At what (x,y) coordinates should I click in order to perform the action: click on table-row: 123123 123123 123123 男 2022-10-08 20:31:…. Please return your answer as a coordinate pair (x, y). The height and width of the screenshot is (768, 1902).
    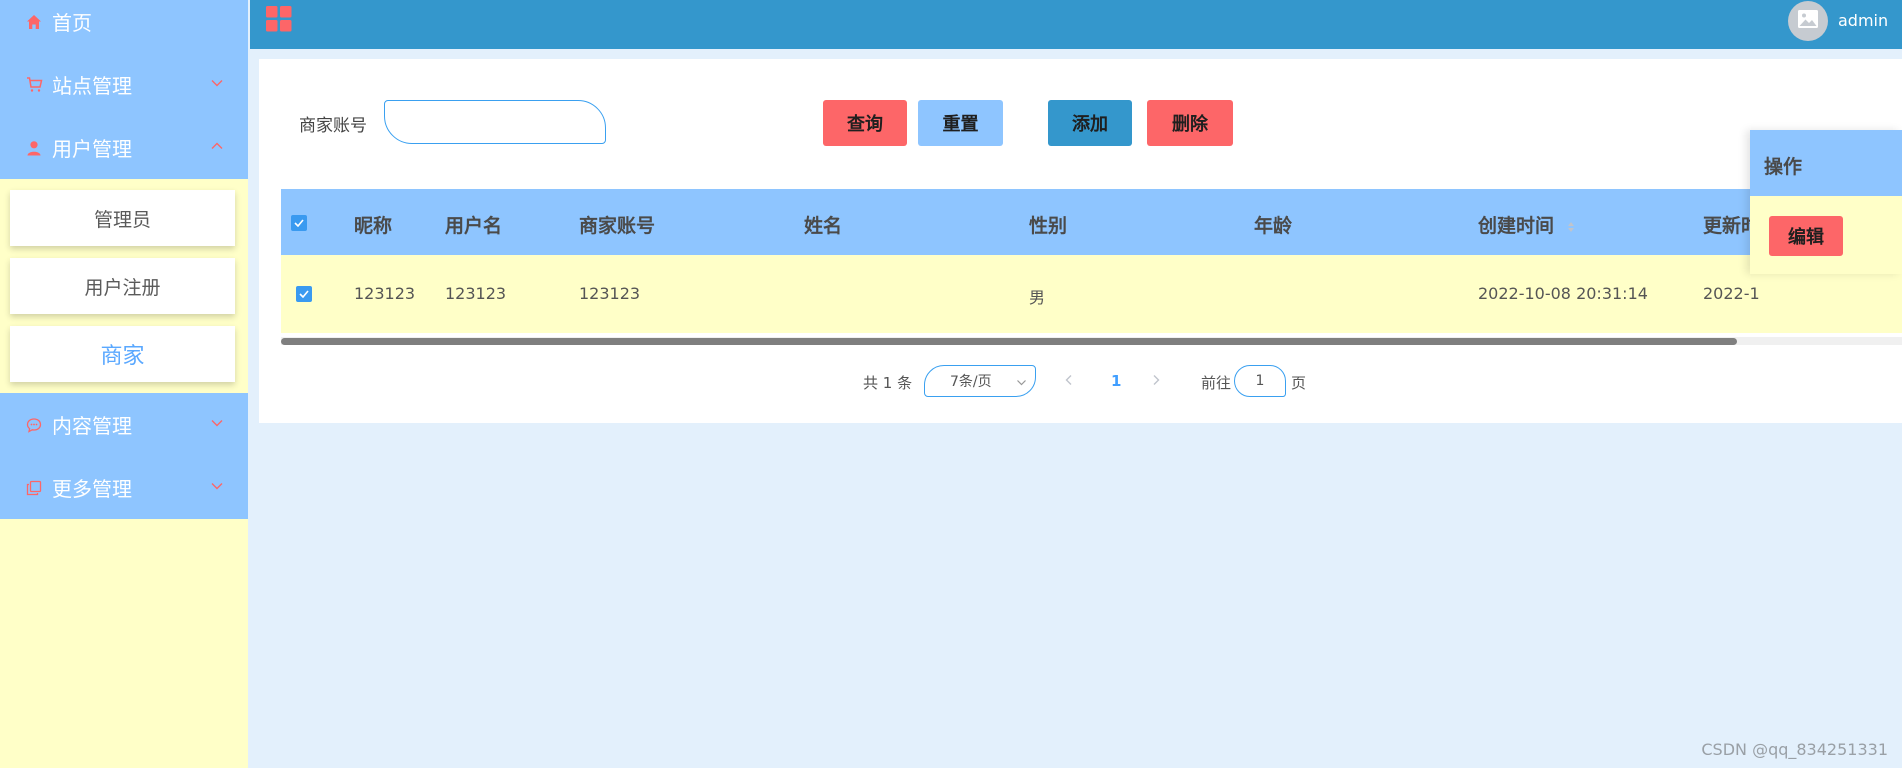
    Looking at the image, I should click on (1091, 294).